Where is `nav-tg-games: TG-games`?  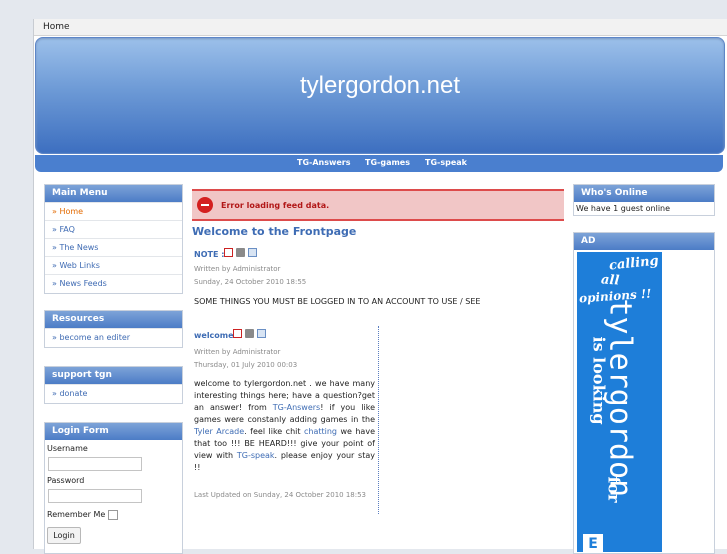 nav-tg-games: TG-games is located at coordinates (387, 162).